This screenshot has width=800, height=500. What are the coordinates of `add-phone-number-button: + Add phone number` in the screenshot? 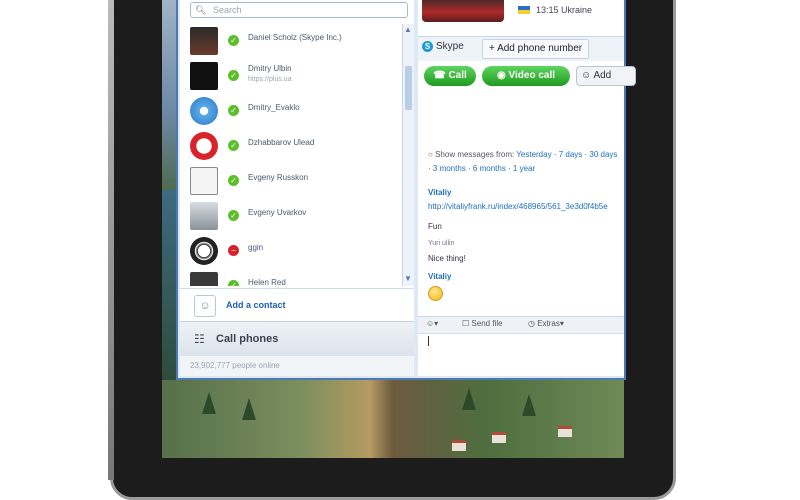 It's located at (536, 49).